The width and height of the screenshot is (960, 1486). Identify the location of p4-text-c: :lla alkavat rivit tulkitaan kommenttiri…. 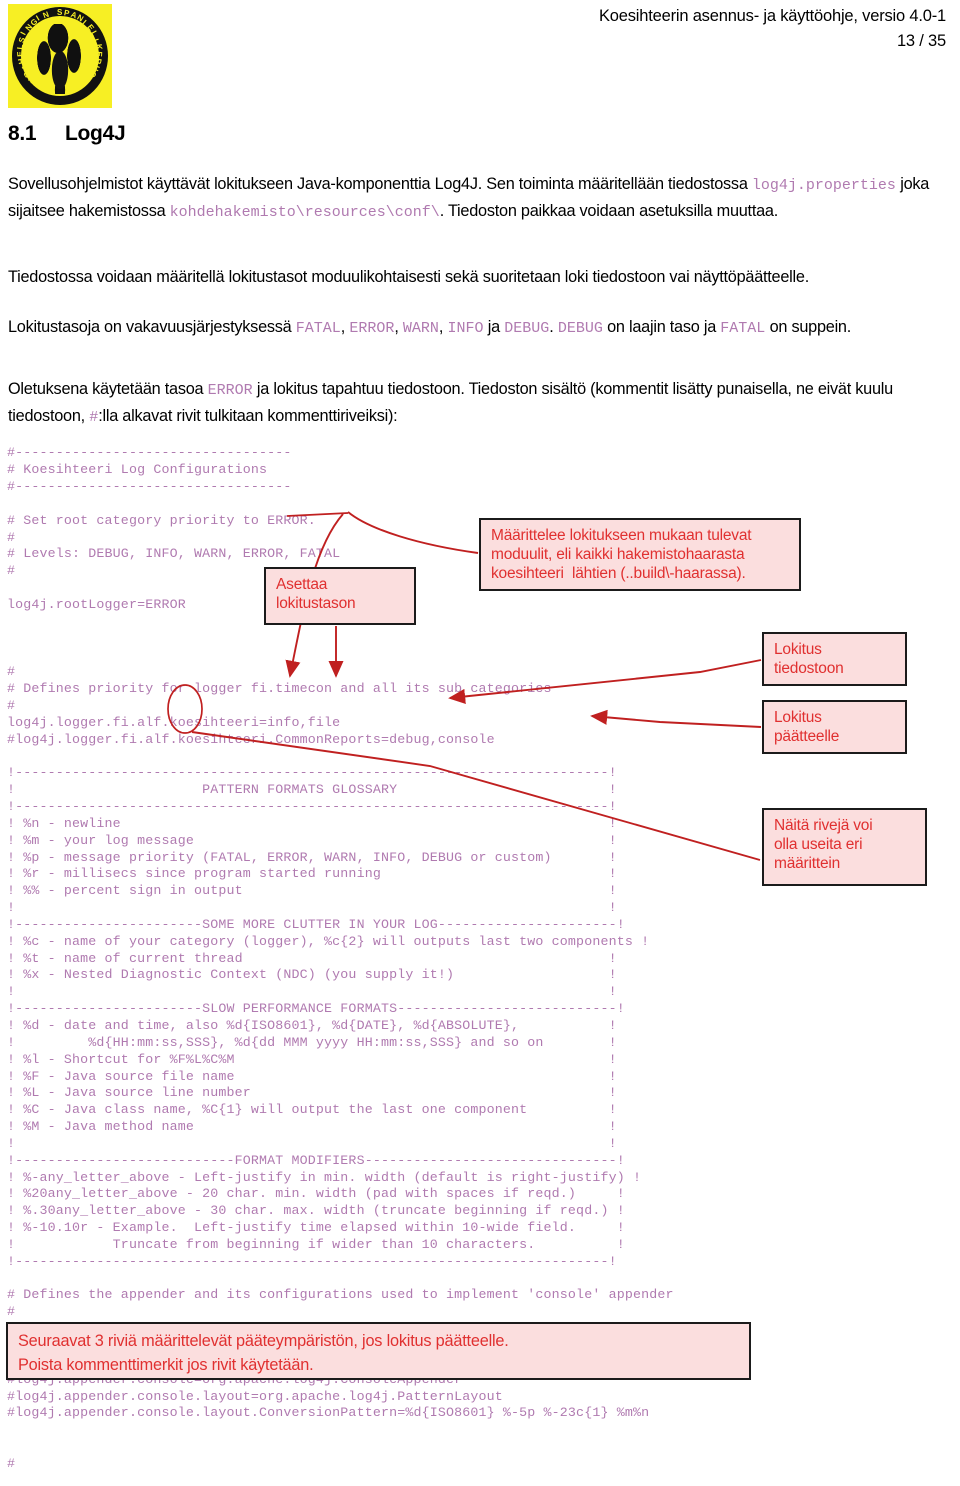
(248, 415).